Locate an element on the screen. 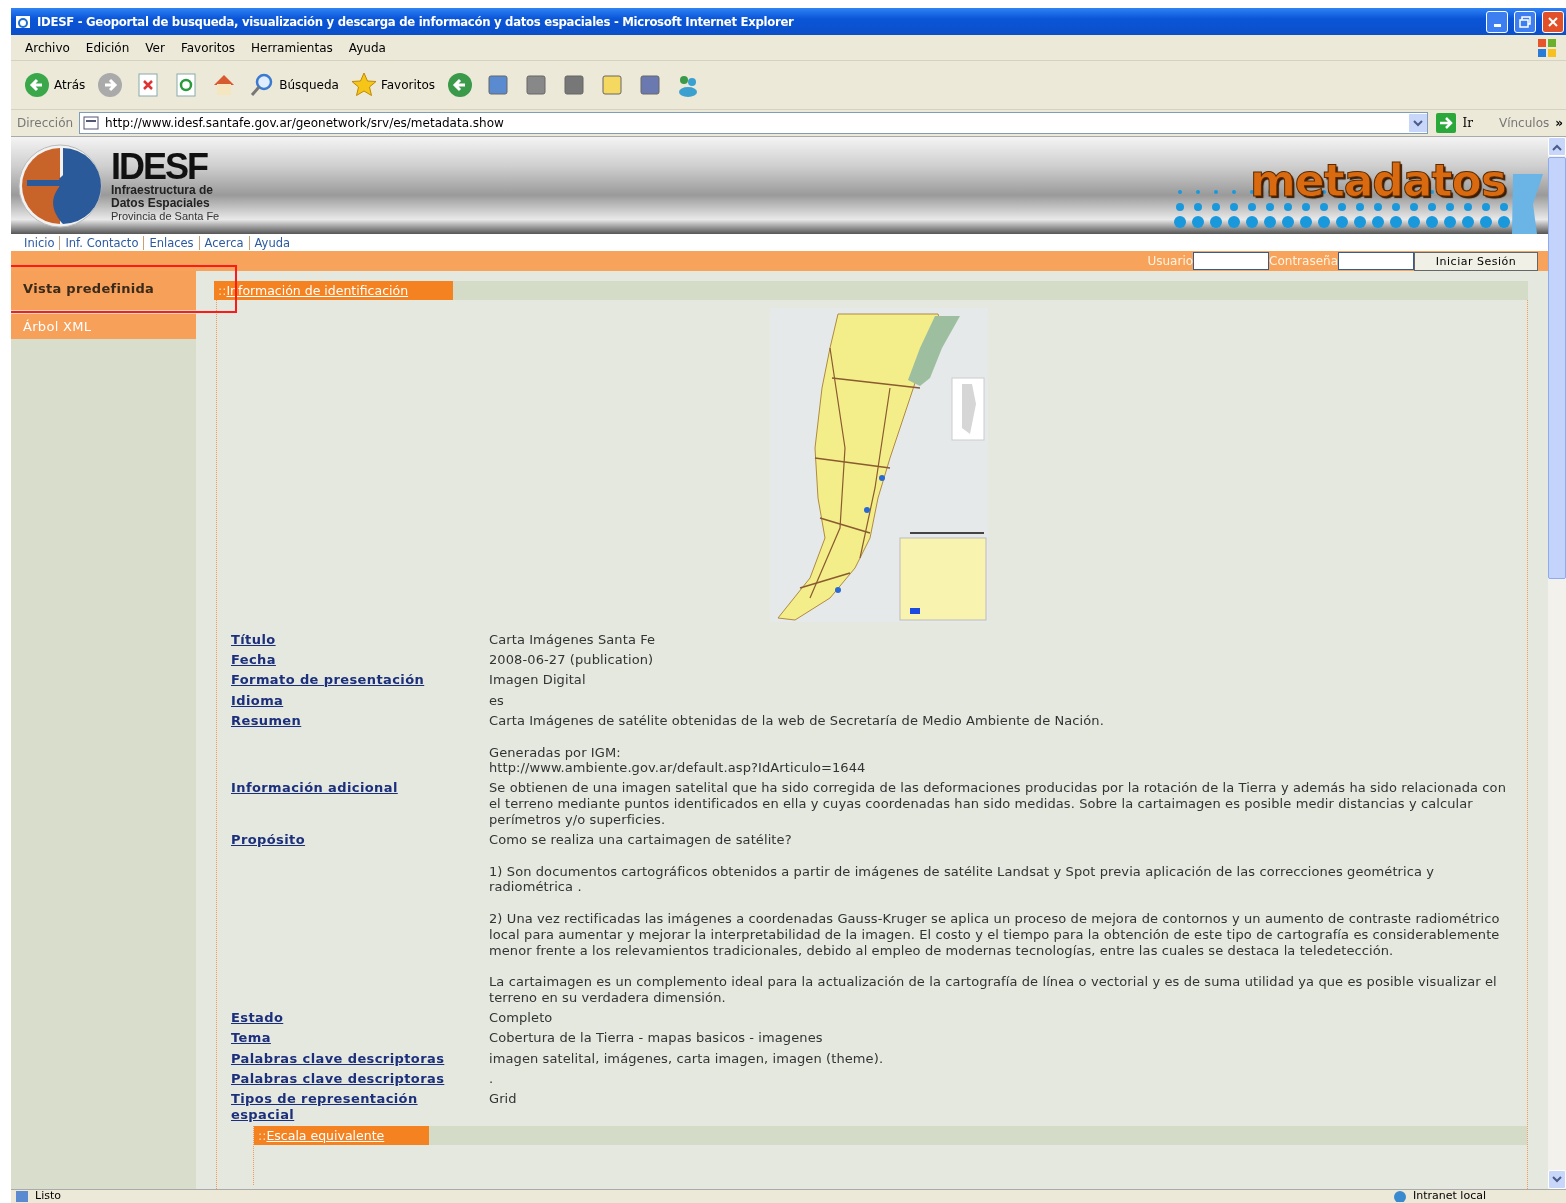 This screenshot has height=1203, width=1566. field-value: Completo is located at coordinates (521, 1018).